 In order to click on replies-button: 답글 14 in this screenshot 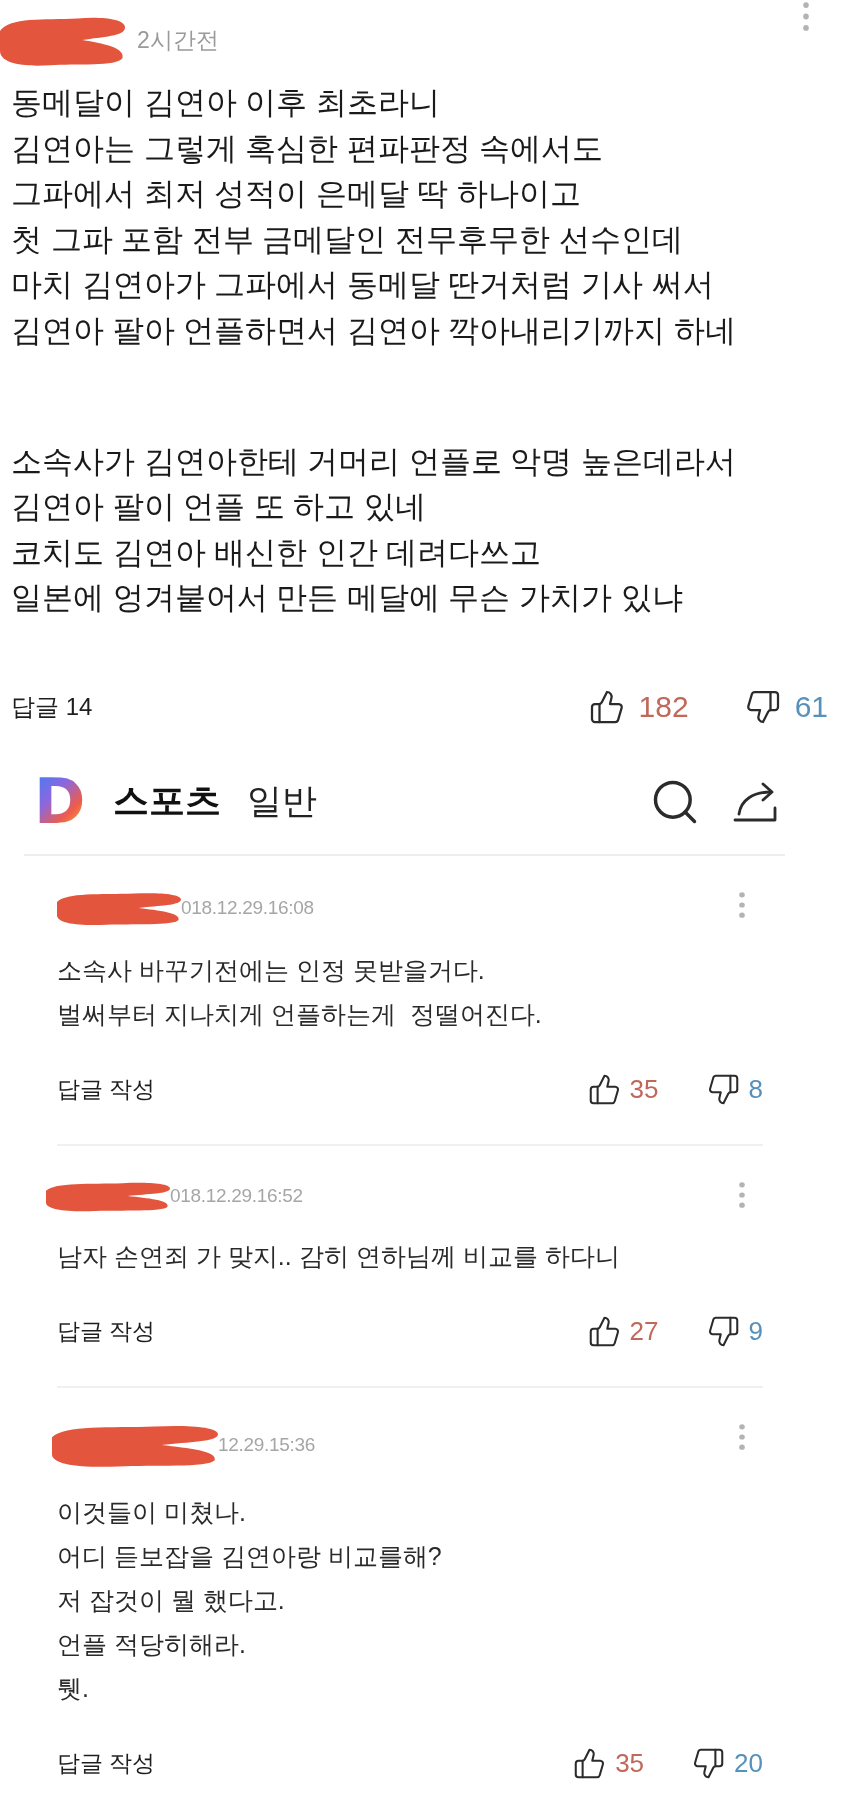, I will do `click(52, 706)`.